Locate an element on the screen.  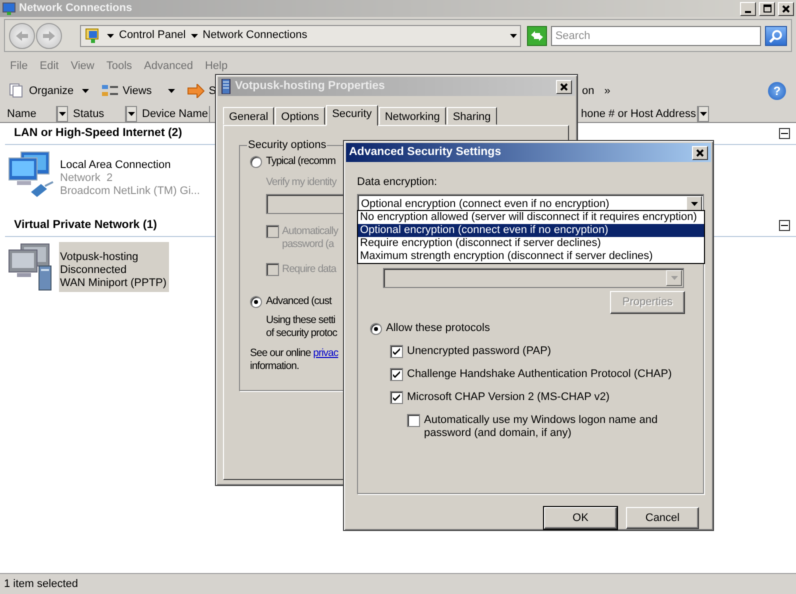
radio-label: Allow these protocols is located at coordinates (438, 328).